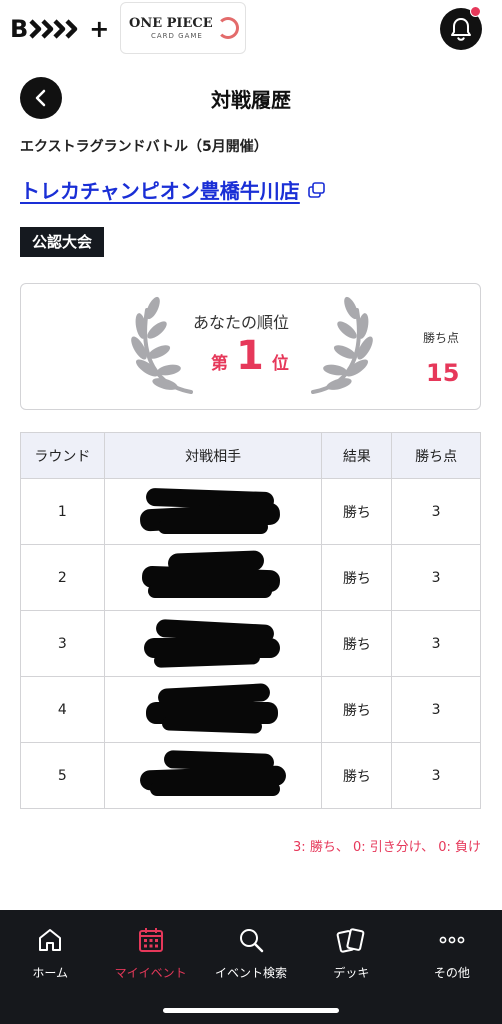 This screenshot has width=502, height=1024. I want to click on nav-my-events-label: マイイベント, so click(150, 973).